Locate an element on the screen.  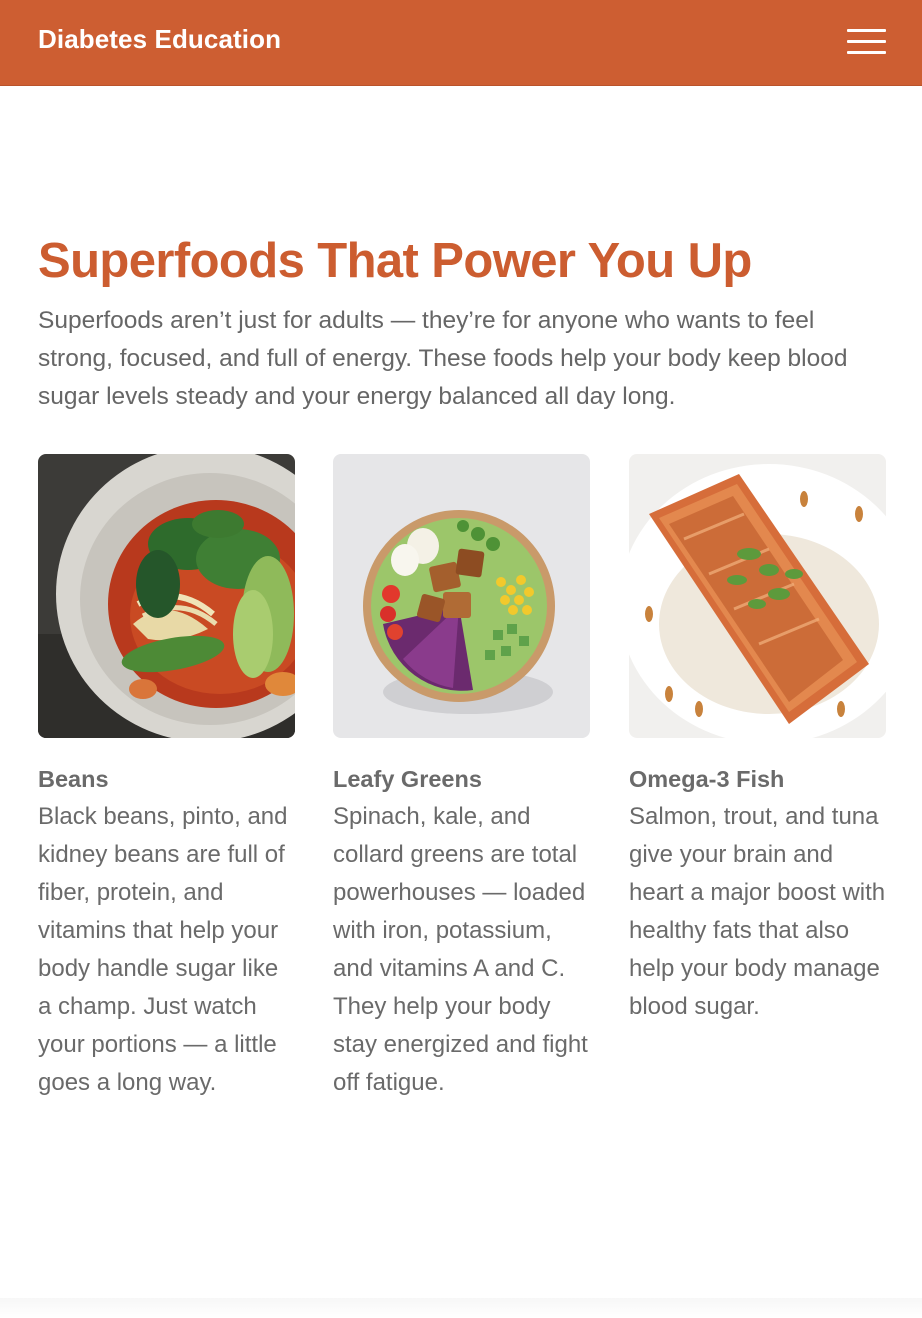
hamburger-menu-icon is located at coordinates (866, 42).